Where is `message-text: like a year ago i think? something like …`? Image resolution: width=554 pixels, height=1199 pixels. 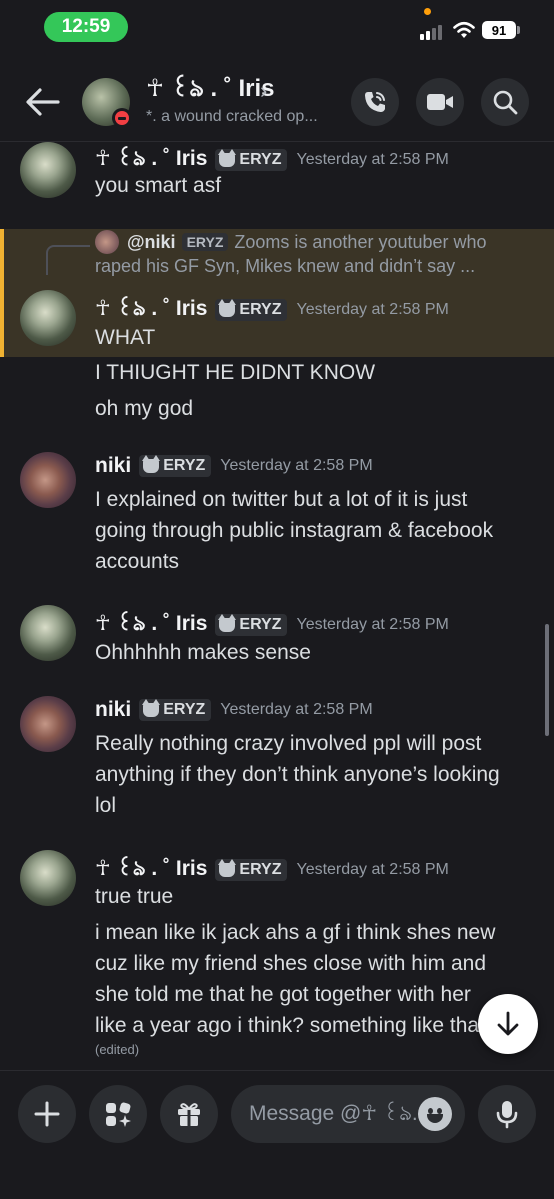
message-text: like a year ago i think? something like … is located at coordinates (290, 1025).